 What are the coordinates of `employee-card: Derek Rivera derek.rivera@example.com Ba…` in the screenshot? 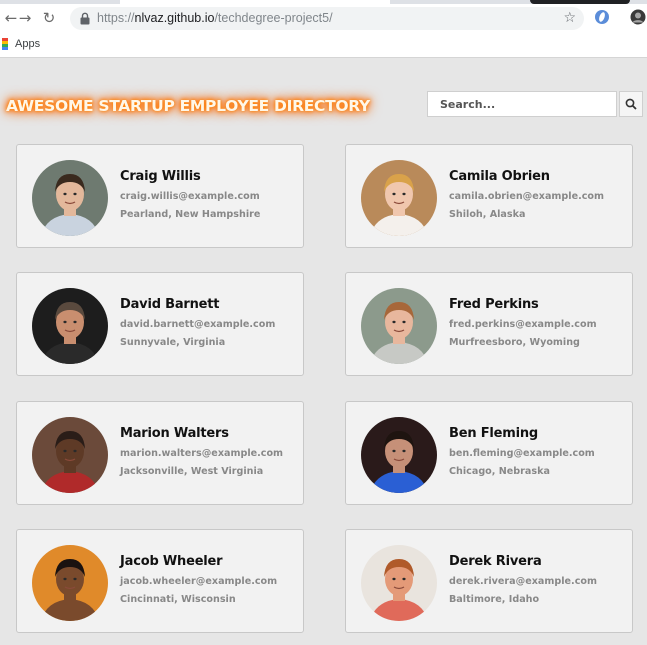 It's located at (489, 581).